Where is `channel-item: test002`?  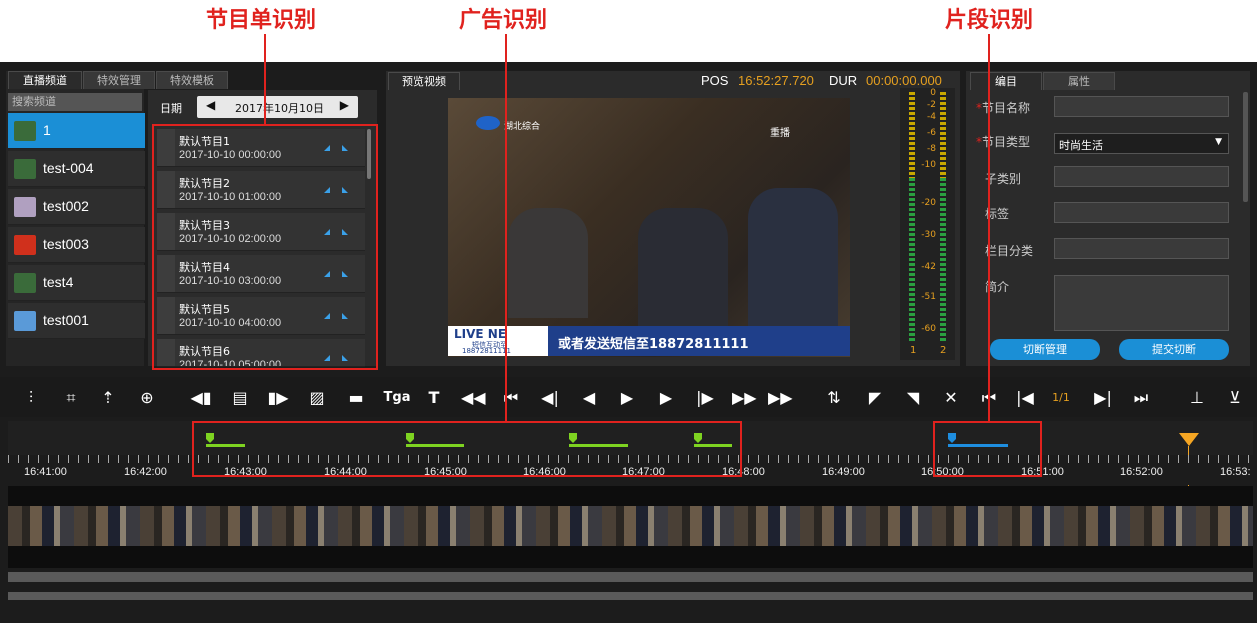 channel-item: test002 is located at coordinates (76, 207).